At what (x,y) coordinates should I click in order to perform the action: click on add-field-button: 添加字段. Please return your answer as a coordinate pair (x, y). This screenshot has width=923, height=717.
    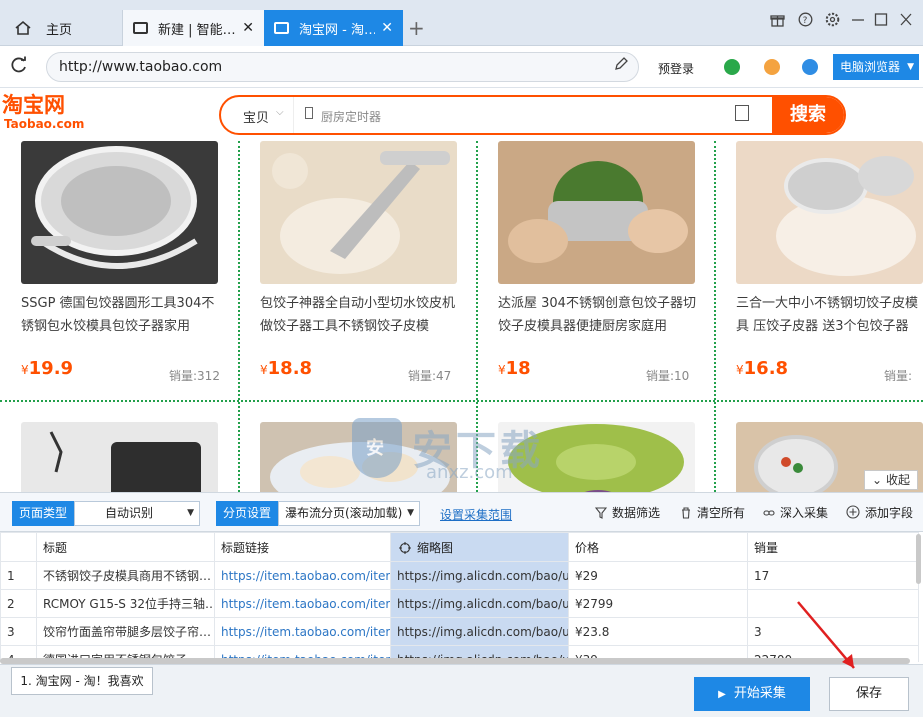
    Looking at the image, I should click on (879, 512).